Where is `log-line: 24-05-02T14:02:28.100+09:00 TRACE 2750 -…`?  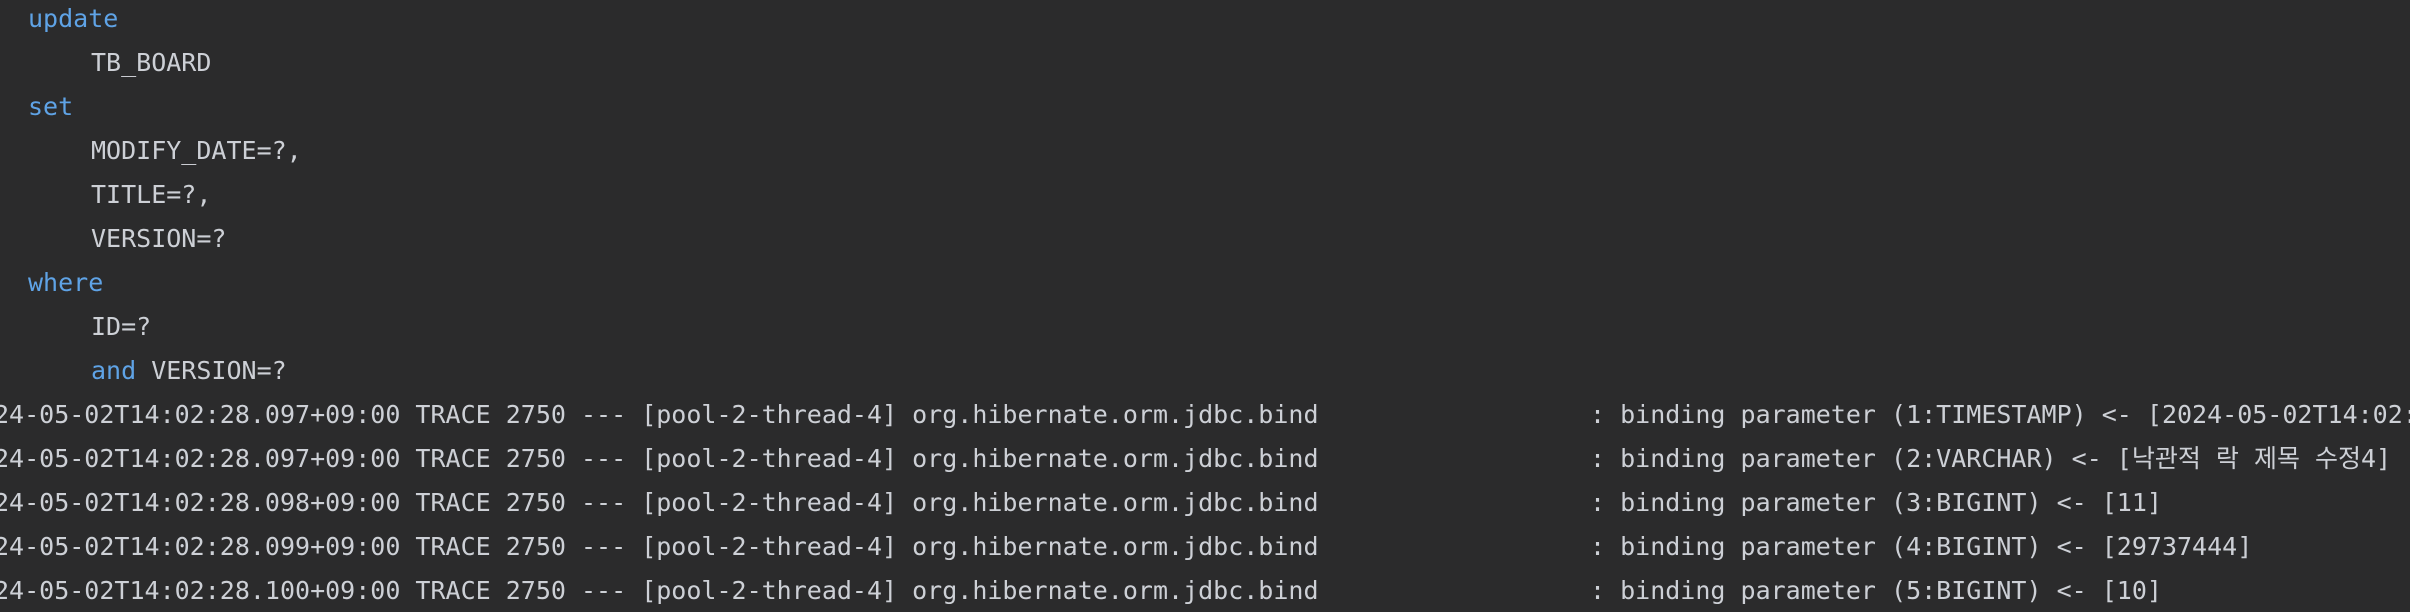 log-line: 24-05-02T14:02:28.100+09:00 TRACE 2750 -… is located at coordinates (1081, 590).